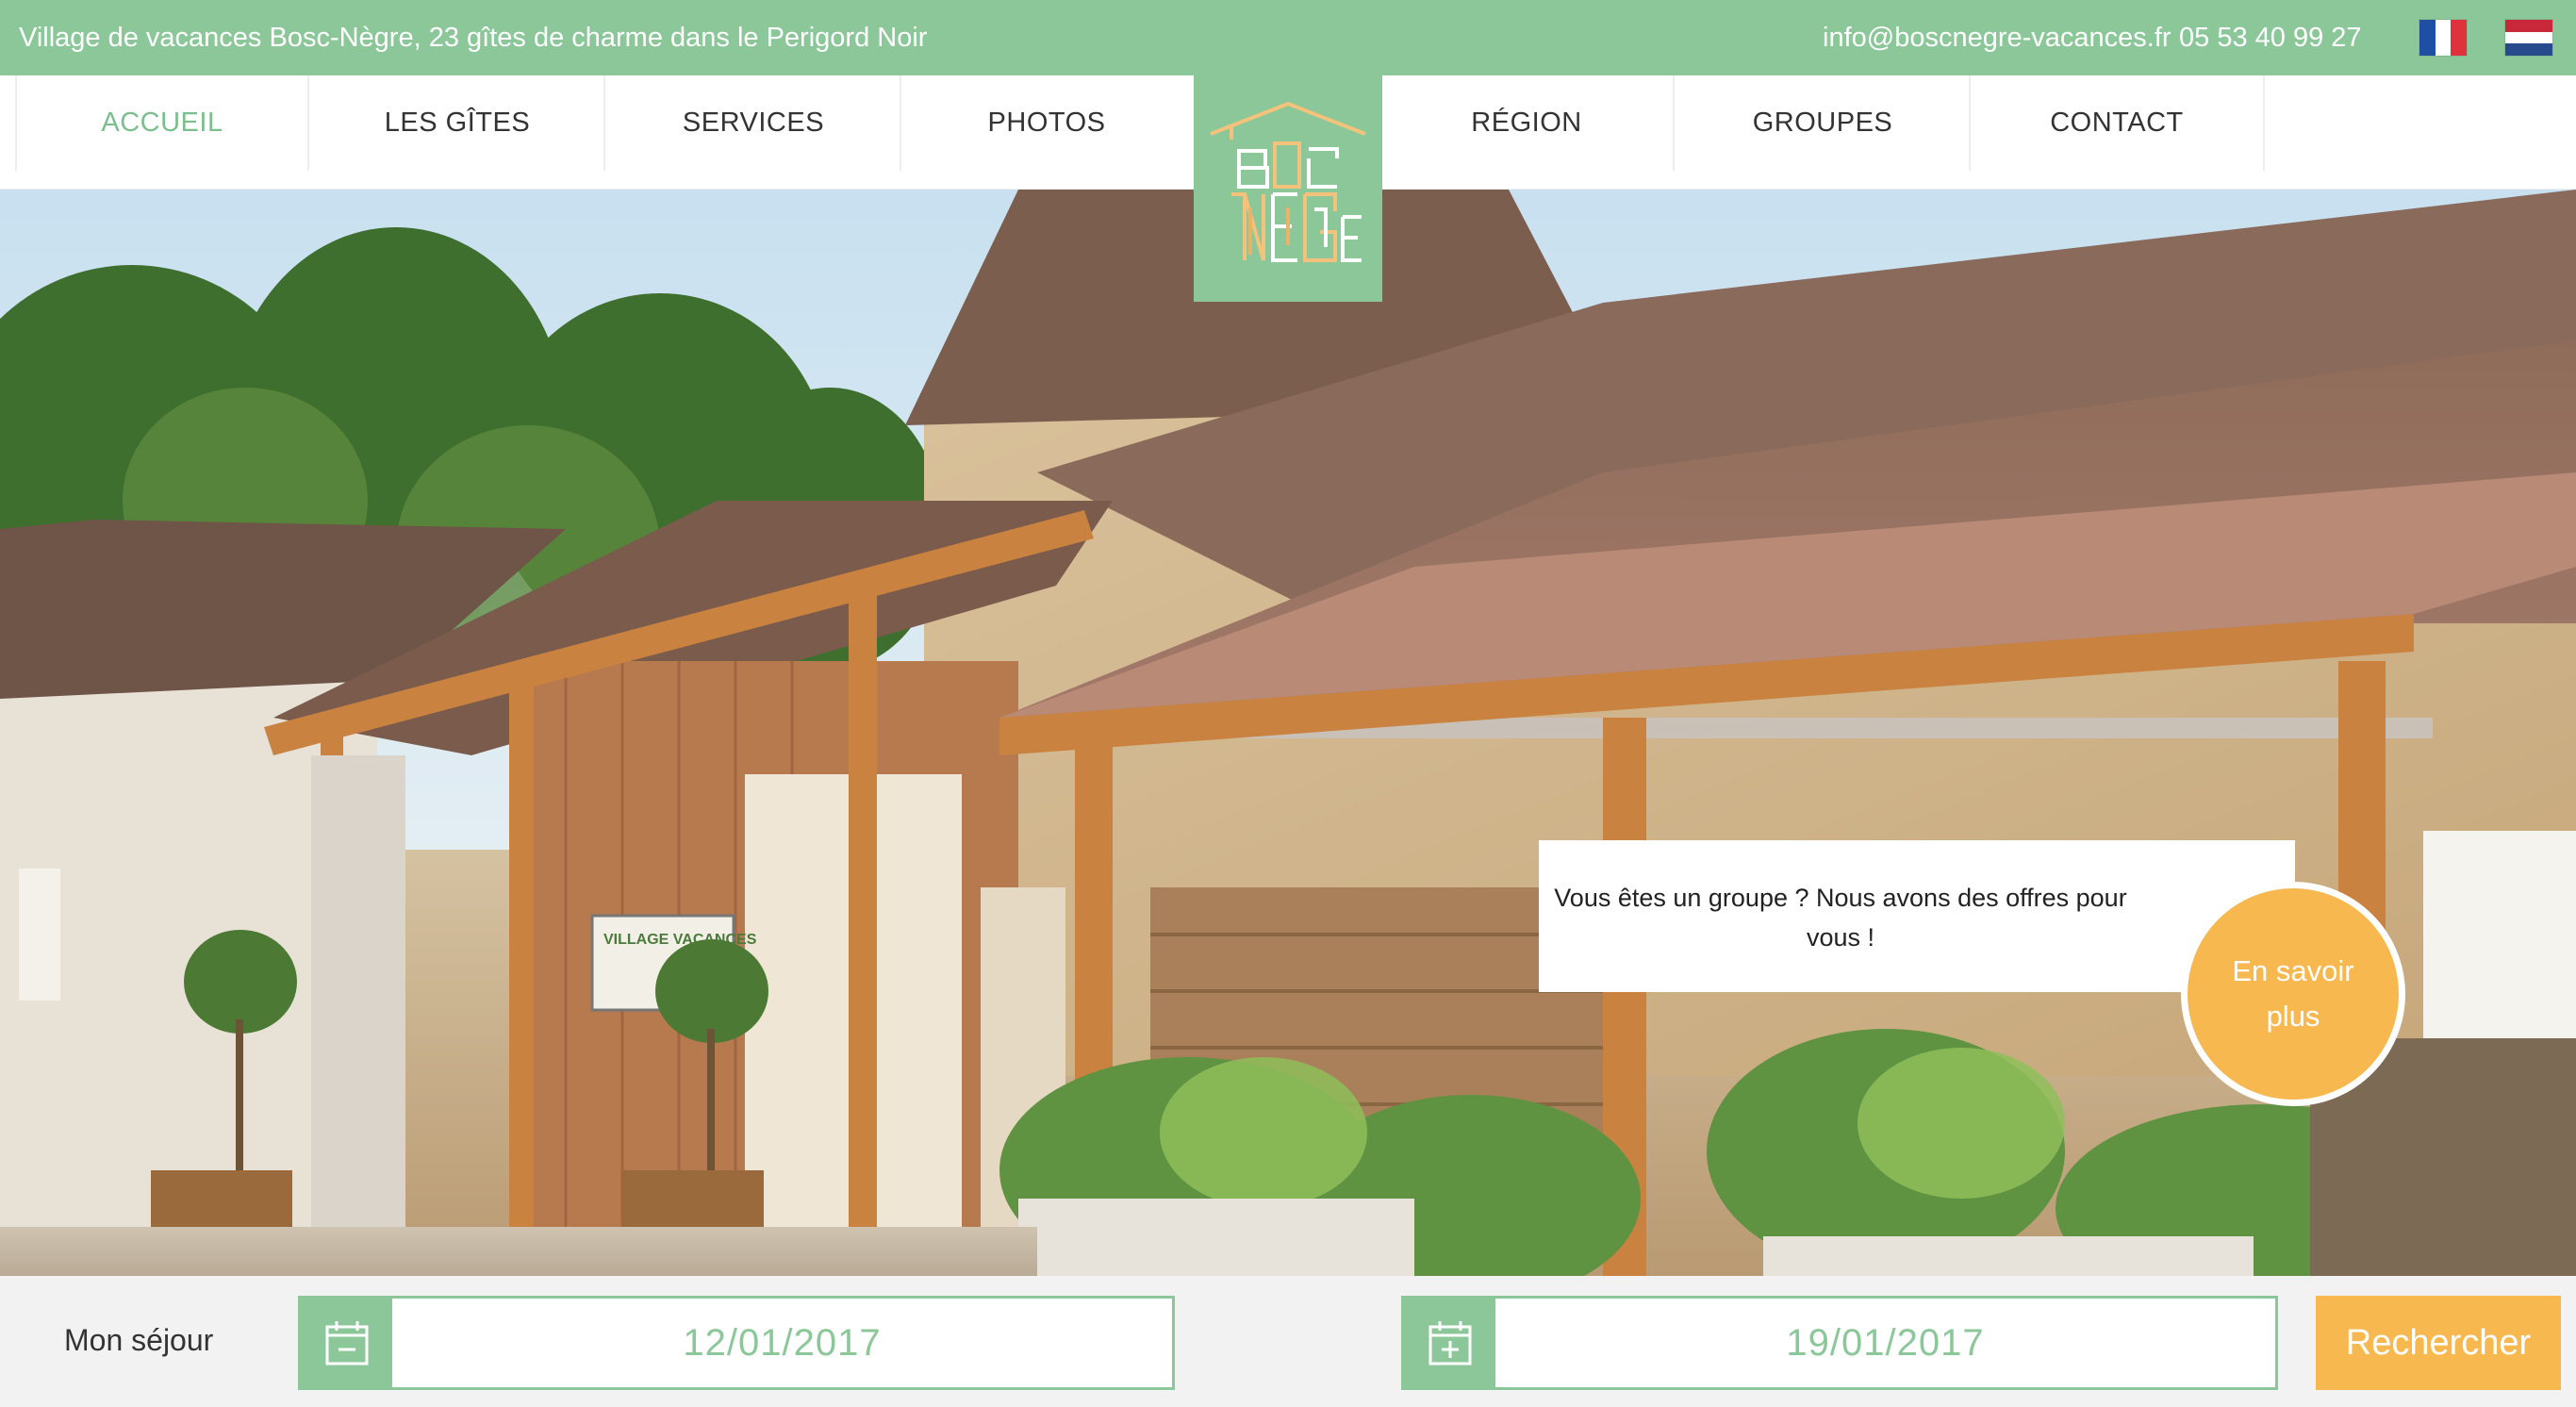  I want to click on calendar-minus-icon, so click(346, 1343).